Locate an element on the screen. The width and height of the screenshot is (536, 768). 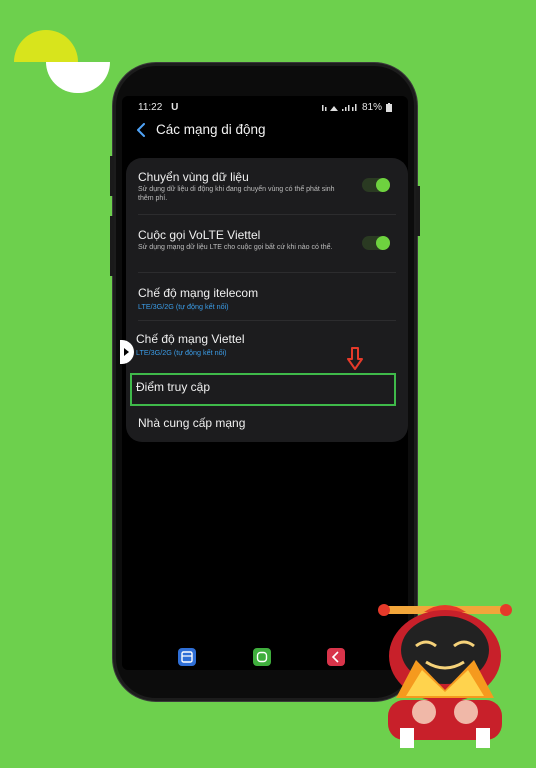
status-left: 11:22 U is located at coordinates (158, 107).